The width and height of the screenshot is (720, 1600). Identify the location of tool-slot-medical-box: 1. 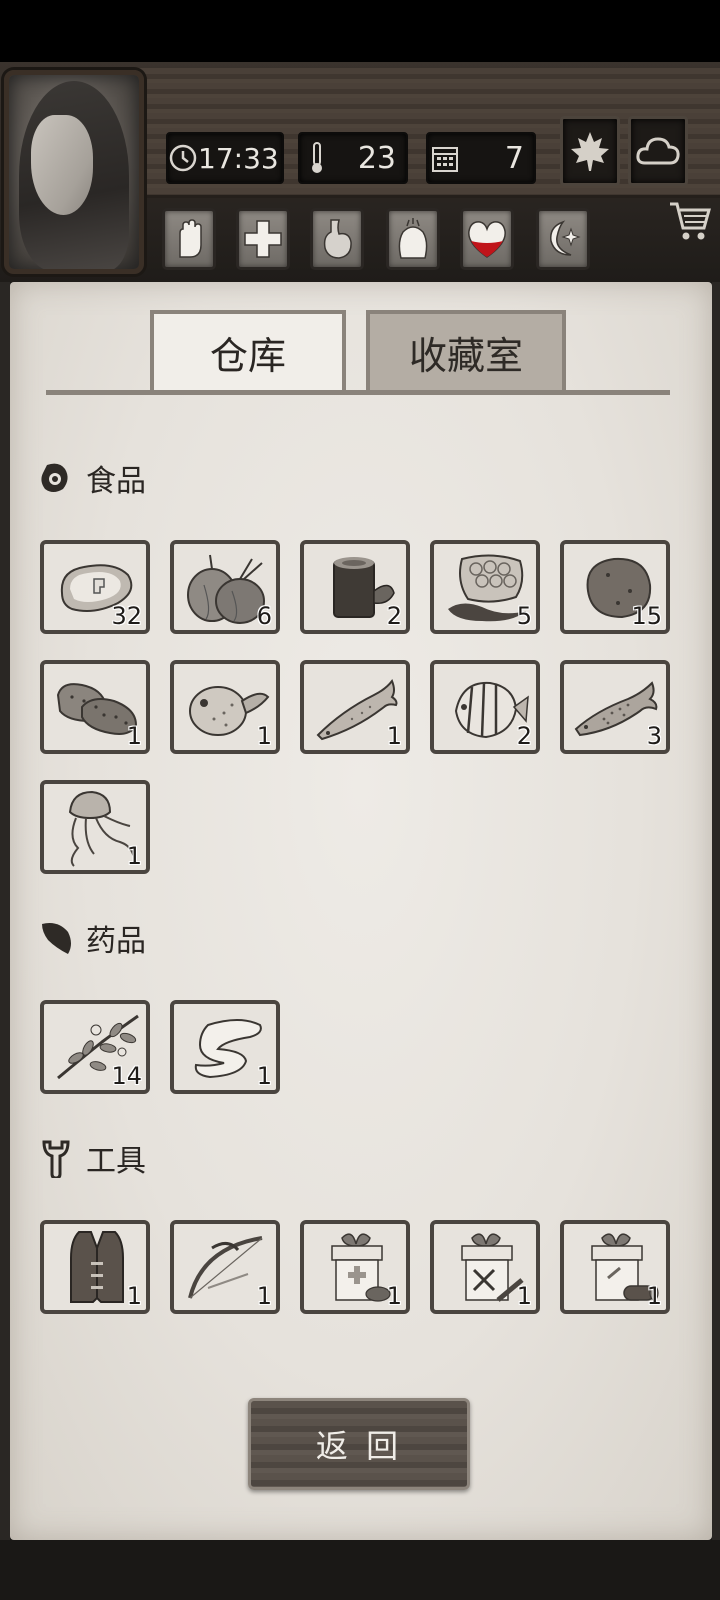
(355, 1267).